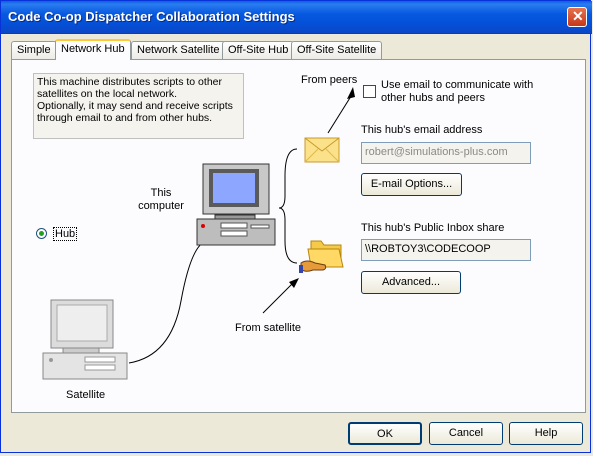 The height and width of the screenshot is (456, 593). I want to click on from-peers-label: From peers, so click(329, 80).